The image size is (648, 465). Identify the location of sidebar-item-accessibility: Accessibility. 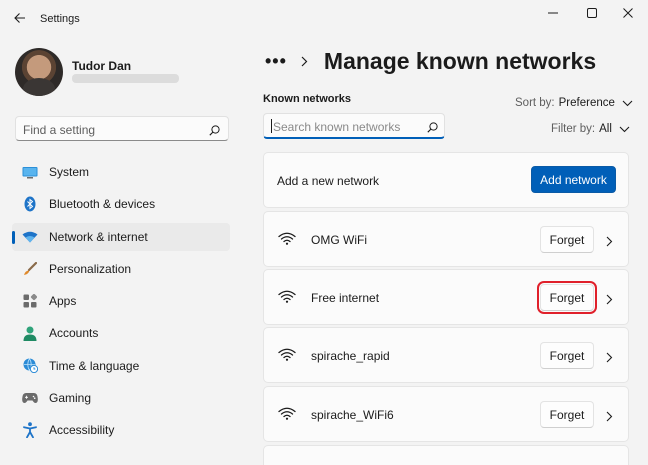
(121, 430).